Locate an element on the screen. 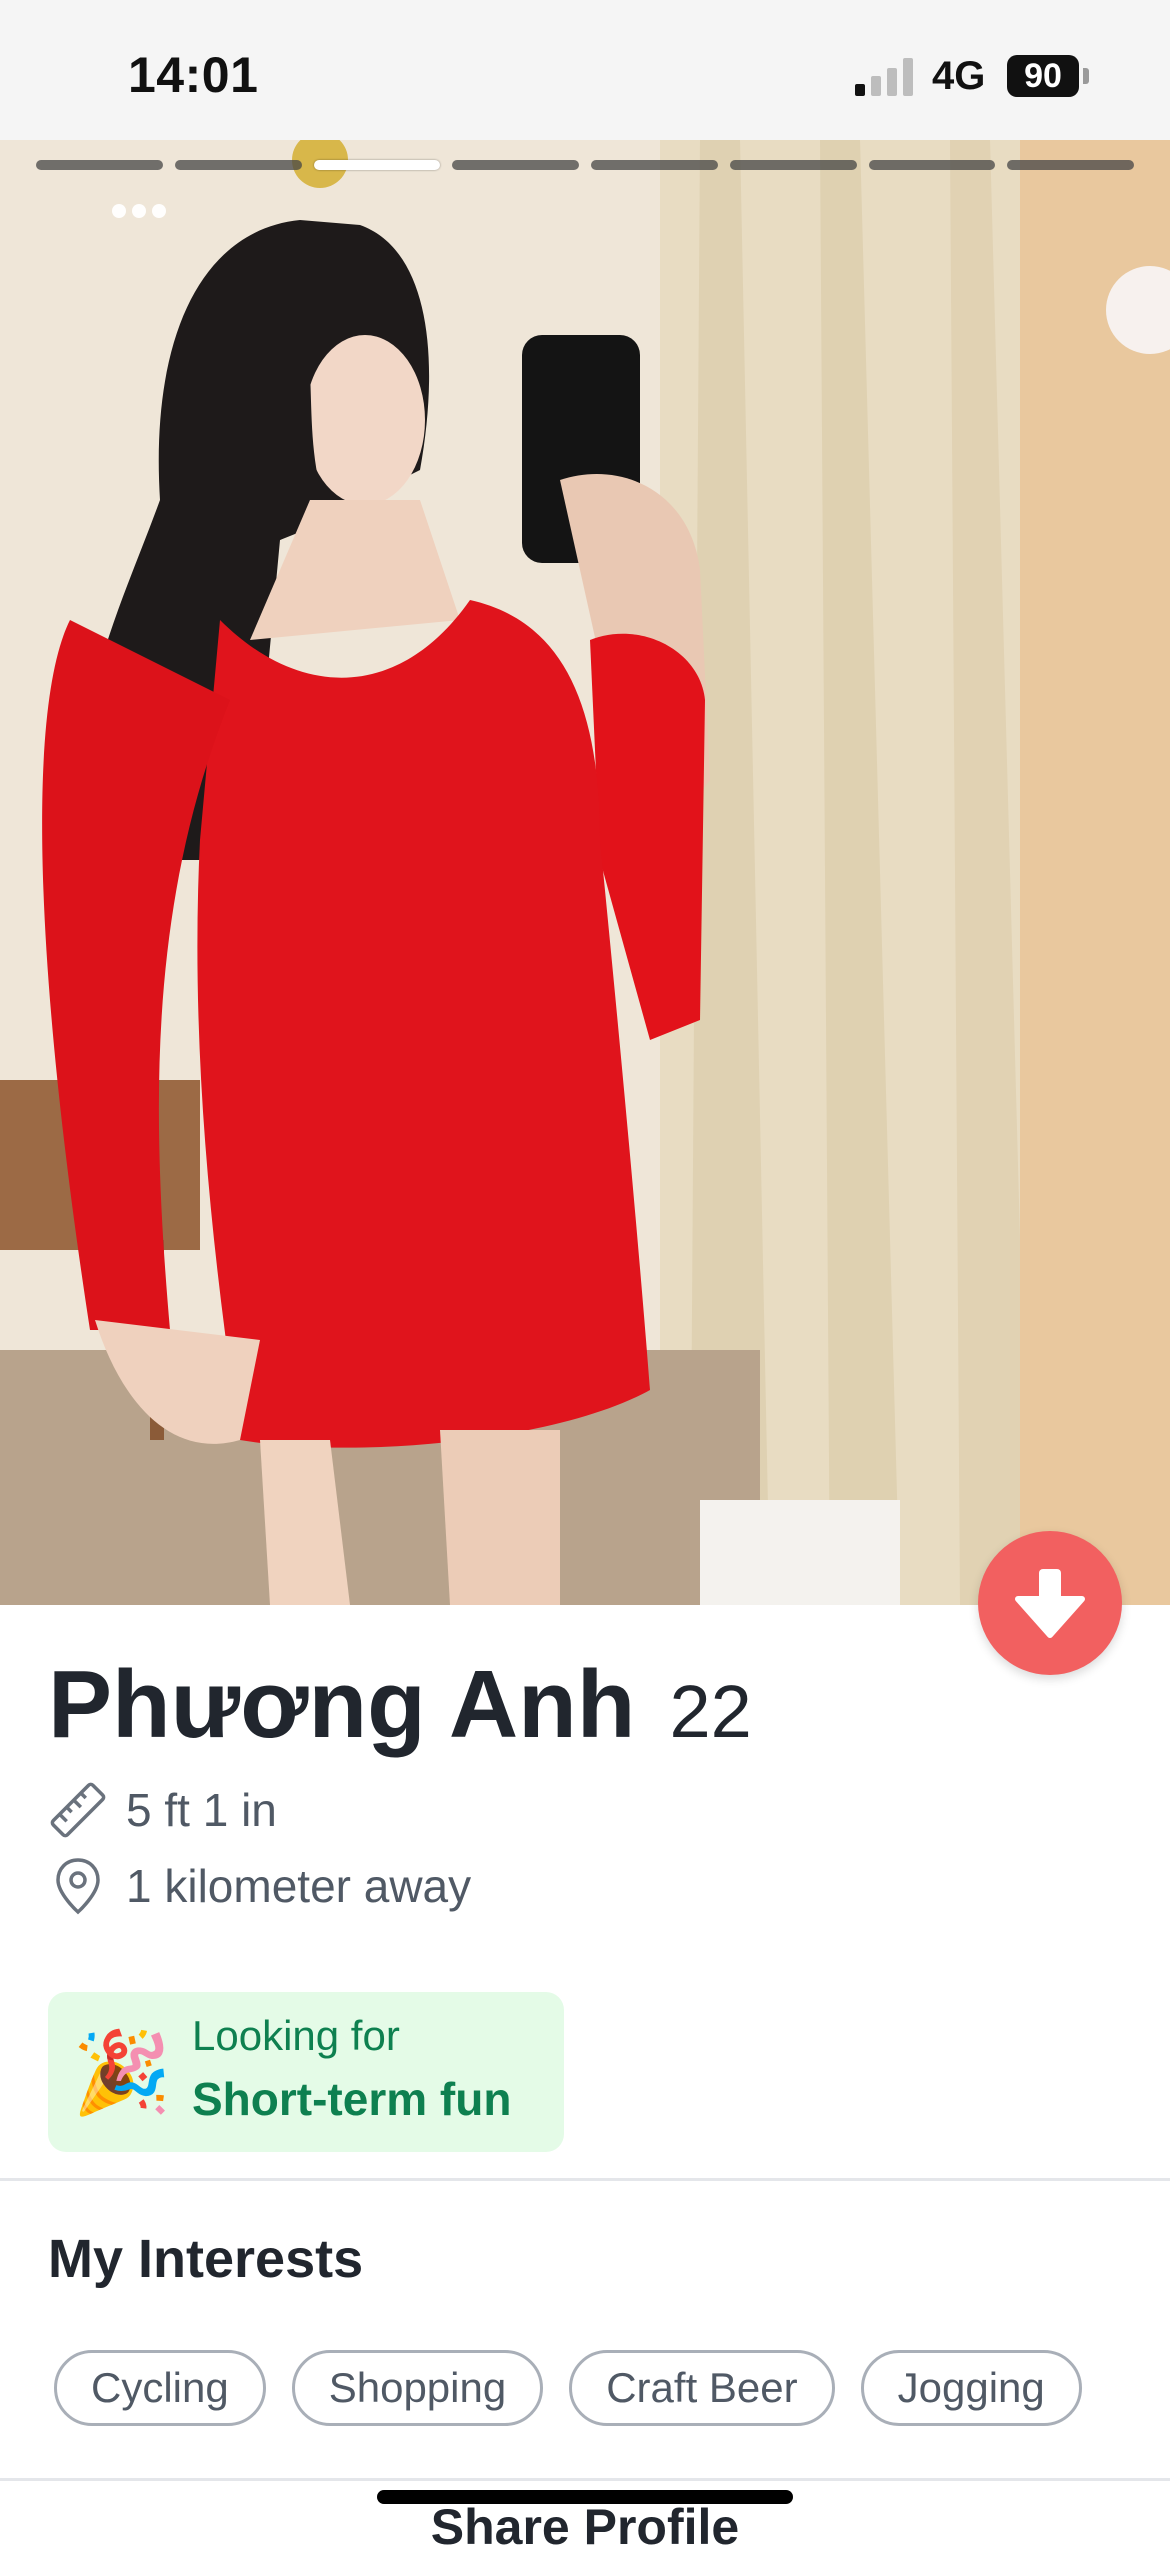 The image size is (1170, 2556). status-time: 14:01 is located at coordinates (193, 75).